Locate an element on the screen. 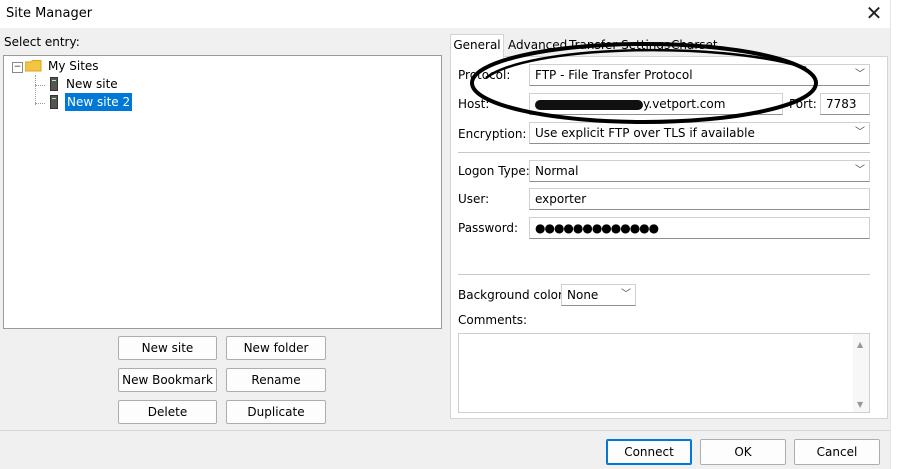 This screenshot has width=916, height=469. encryption-label: Encryption: is located at coordinates (492, 134).